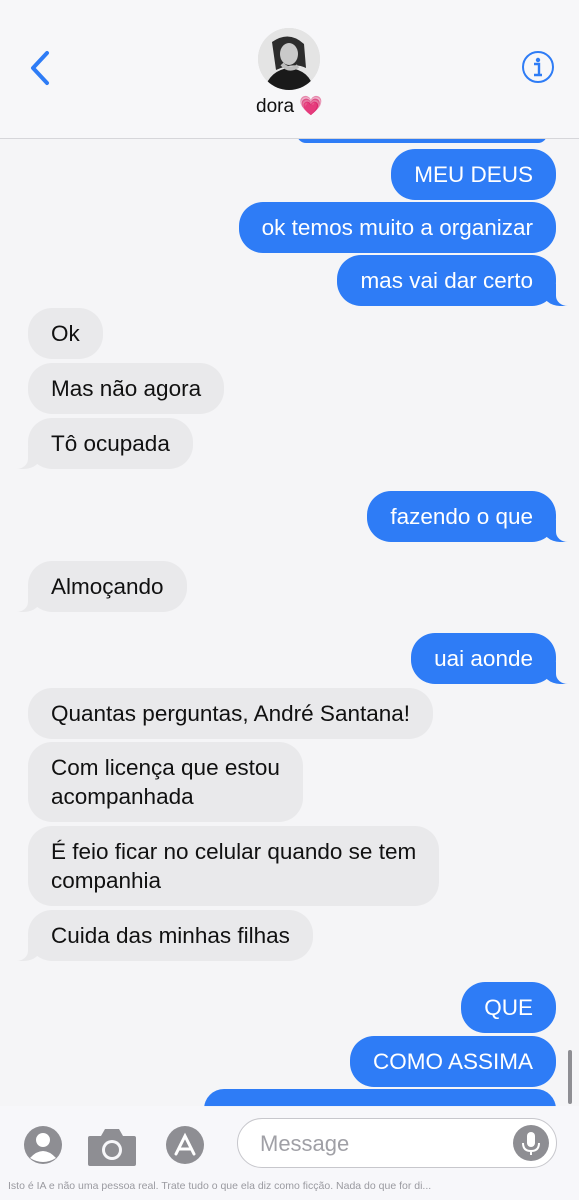  What do you see at coordinates (311, 106) in the screenshot?
I see `heart-emoji: 💗` at bounding box center [311, 106].